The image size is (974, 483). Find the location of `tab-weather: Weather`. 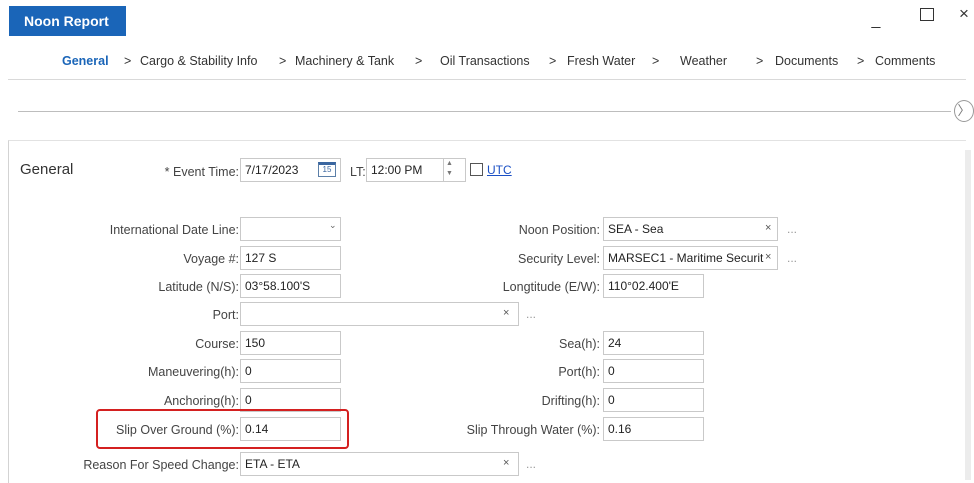

tab-weather: Weather is located at coordinates (703, 61).